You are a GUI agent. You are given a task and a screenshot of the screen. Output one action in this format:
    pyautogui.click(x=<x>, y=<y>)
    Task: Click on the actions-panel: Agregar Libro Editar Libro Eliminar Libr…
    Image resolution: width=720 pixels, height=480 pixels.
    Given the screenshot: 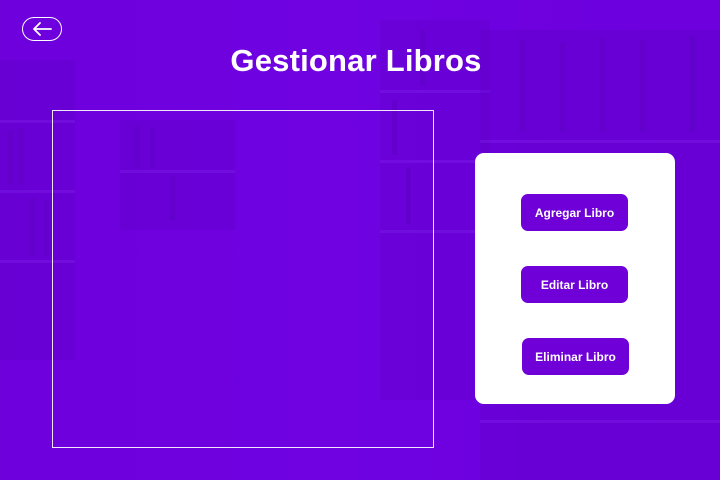 What is the action you would take?
    pyautogui.click(x=575, y=278)
    